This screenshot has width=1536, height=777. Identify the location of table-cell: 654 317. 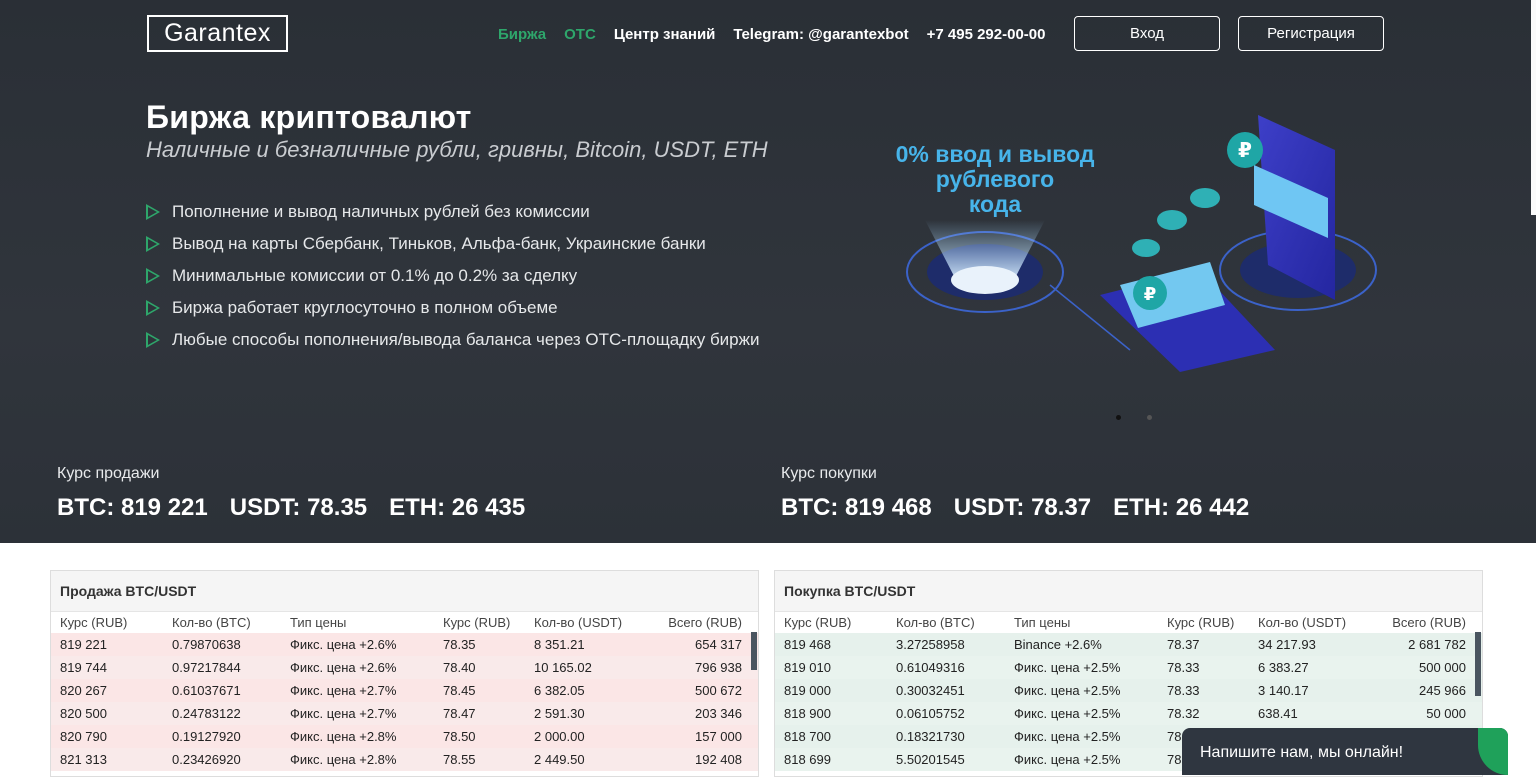
(718, 644).